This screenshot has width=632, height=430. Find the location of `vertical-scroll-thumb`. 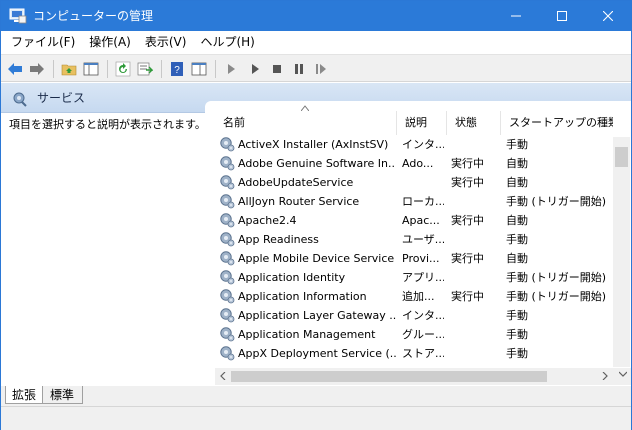

vertical-scroll-thumb is located at coordinates (621, 157).